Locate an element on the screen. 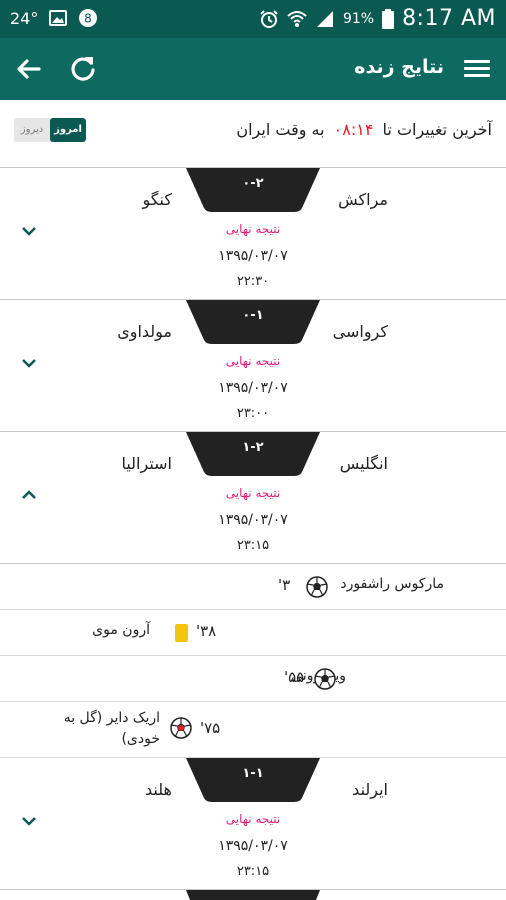  battery-icon is located at coordinates (388, 18).